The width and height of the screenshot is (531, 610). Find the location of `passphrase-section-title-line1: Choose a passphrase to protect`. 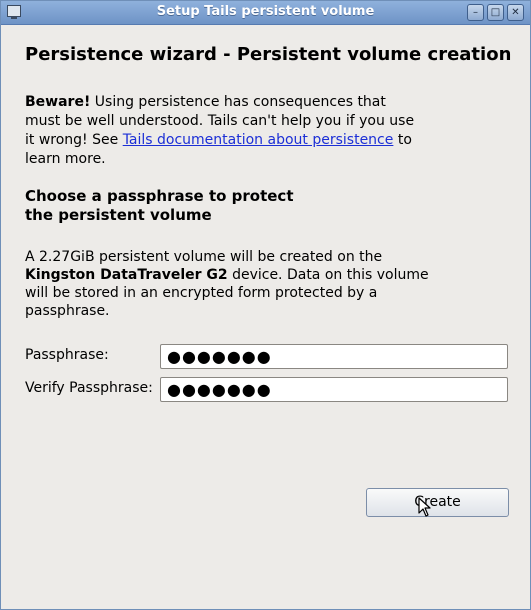

passphrase-section-title-line1: Choose a passphrase to protect is located at coordinates (159, 196).